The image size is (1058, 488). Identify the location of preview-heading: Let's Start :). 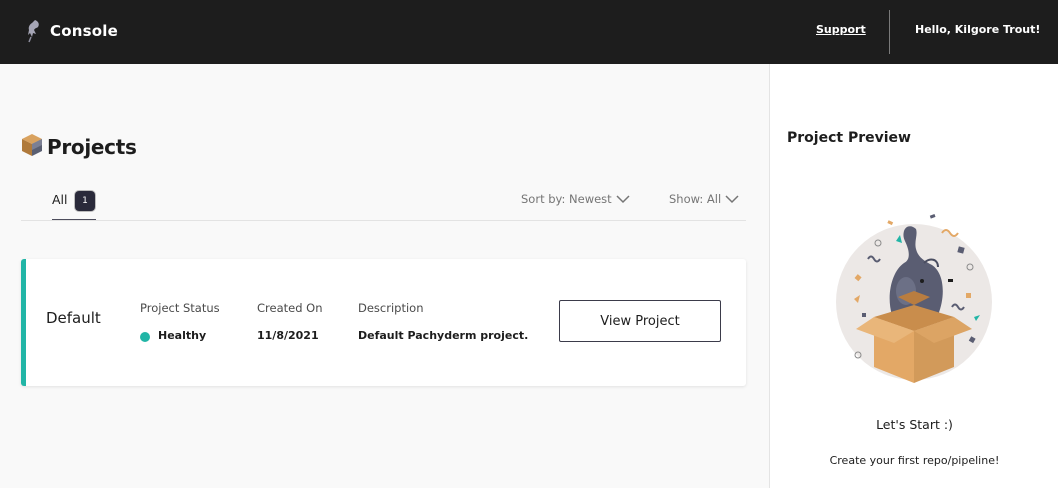
(914, 424).